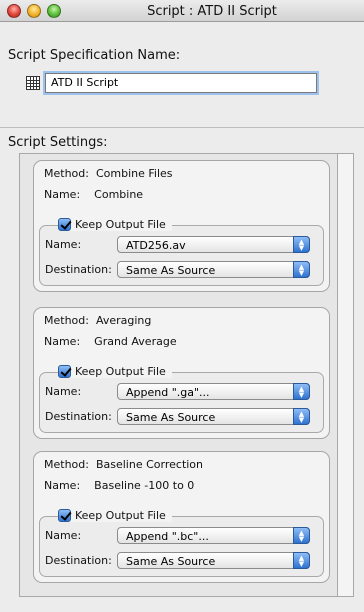  I want to click on output-name-popup: ATD256.av ▲ ▼, so click(213, 244).